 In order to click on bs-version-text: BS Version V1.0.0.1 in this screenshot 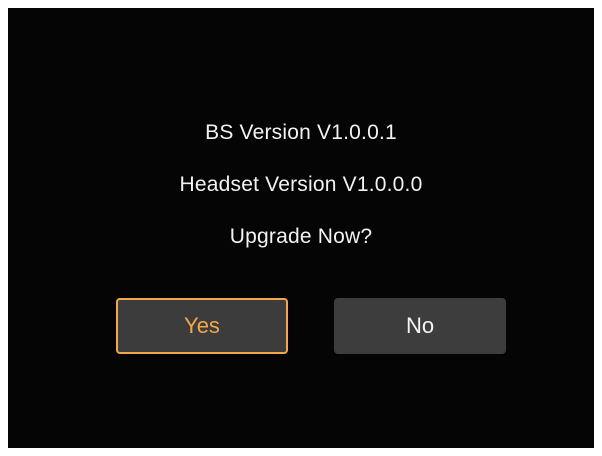, I will do `click(301, 132)`.